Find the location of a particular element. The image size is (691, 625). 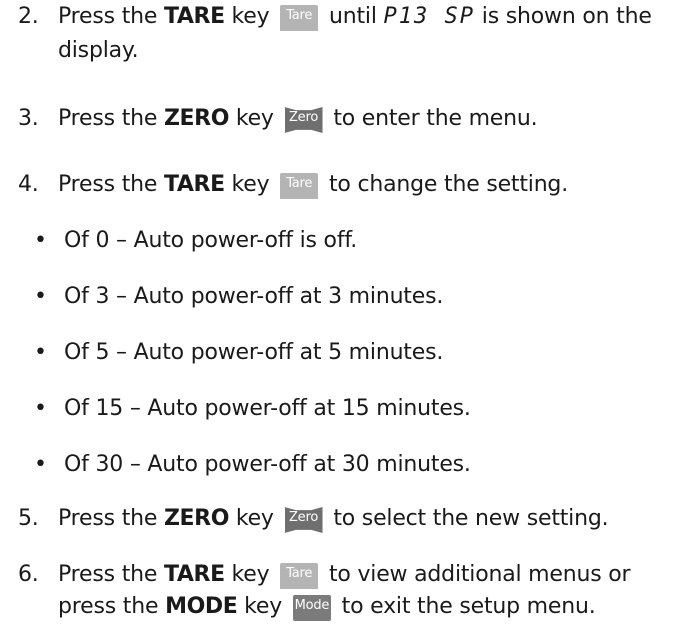

step-text-part: to exit the setup menu. is located at coordinates (465, 606).